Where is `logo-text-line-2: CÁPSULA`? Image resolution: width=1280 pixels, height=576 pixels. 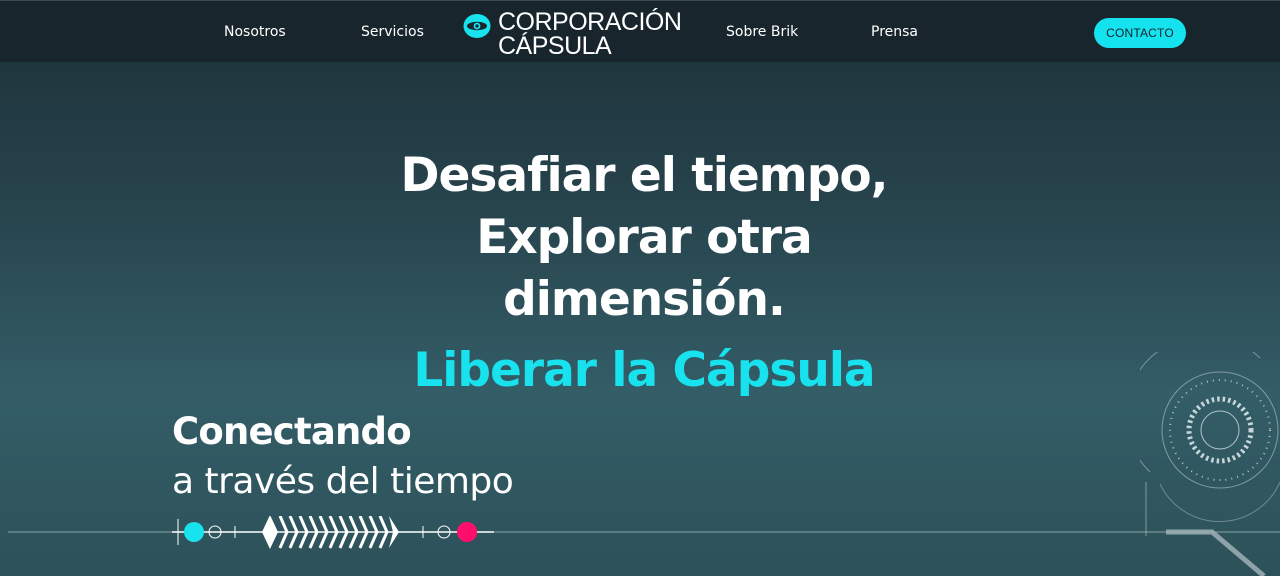
logo-text-line-2: CÁPSULA is located at coordinates (555, 46).